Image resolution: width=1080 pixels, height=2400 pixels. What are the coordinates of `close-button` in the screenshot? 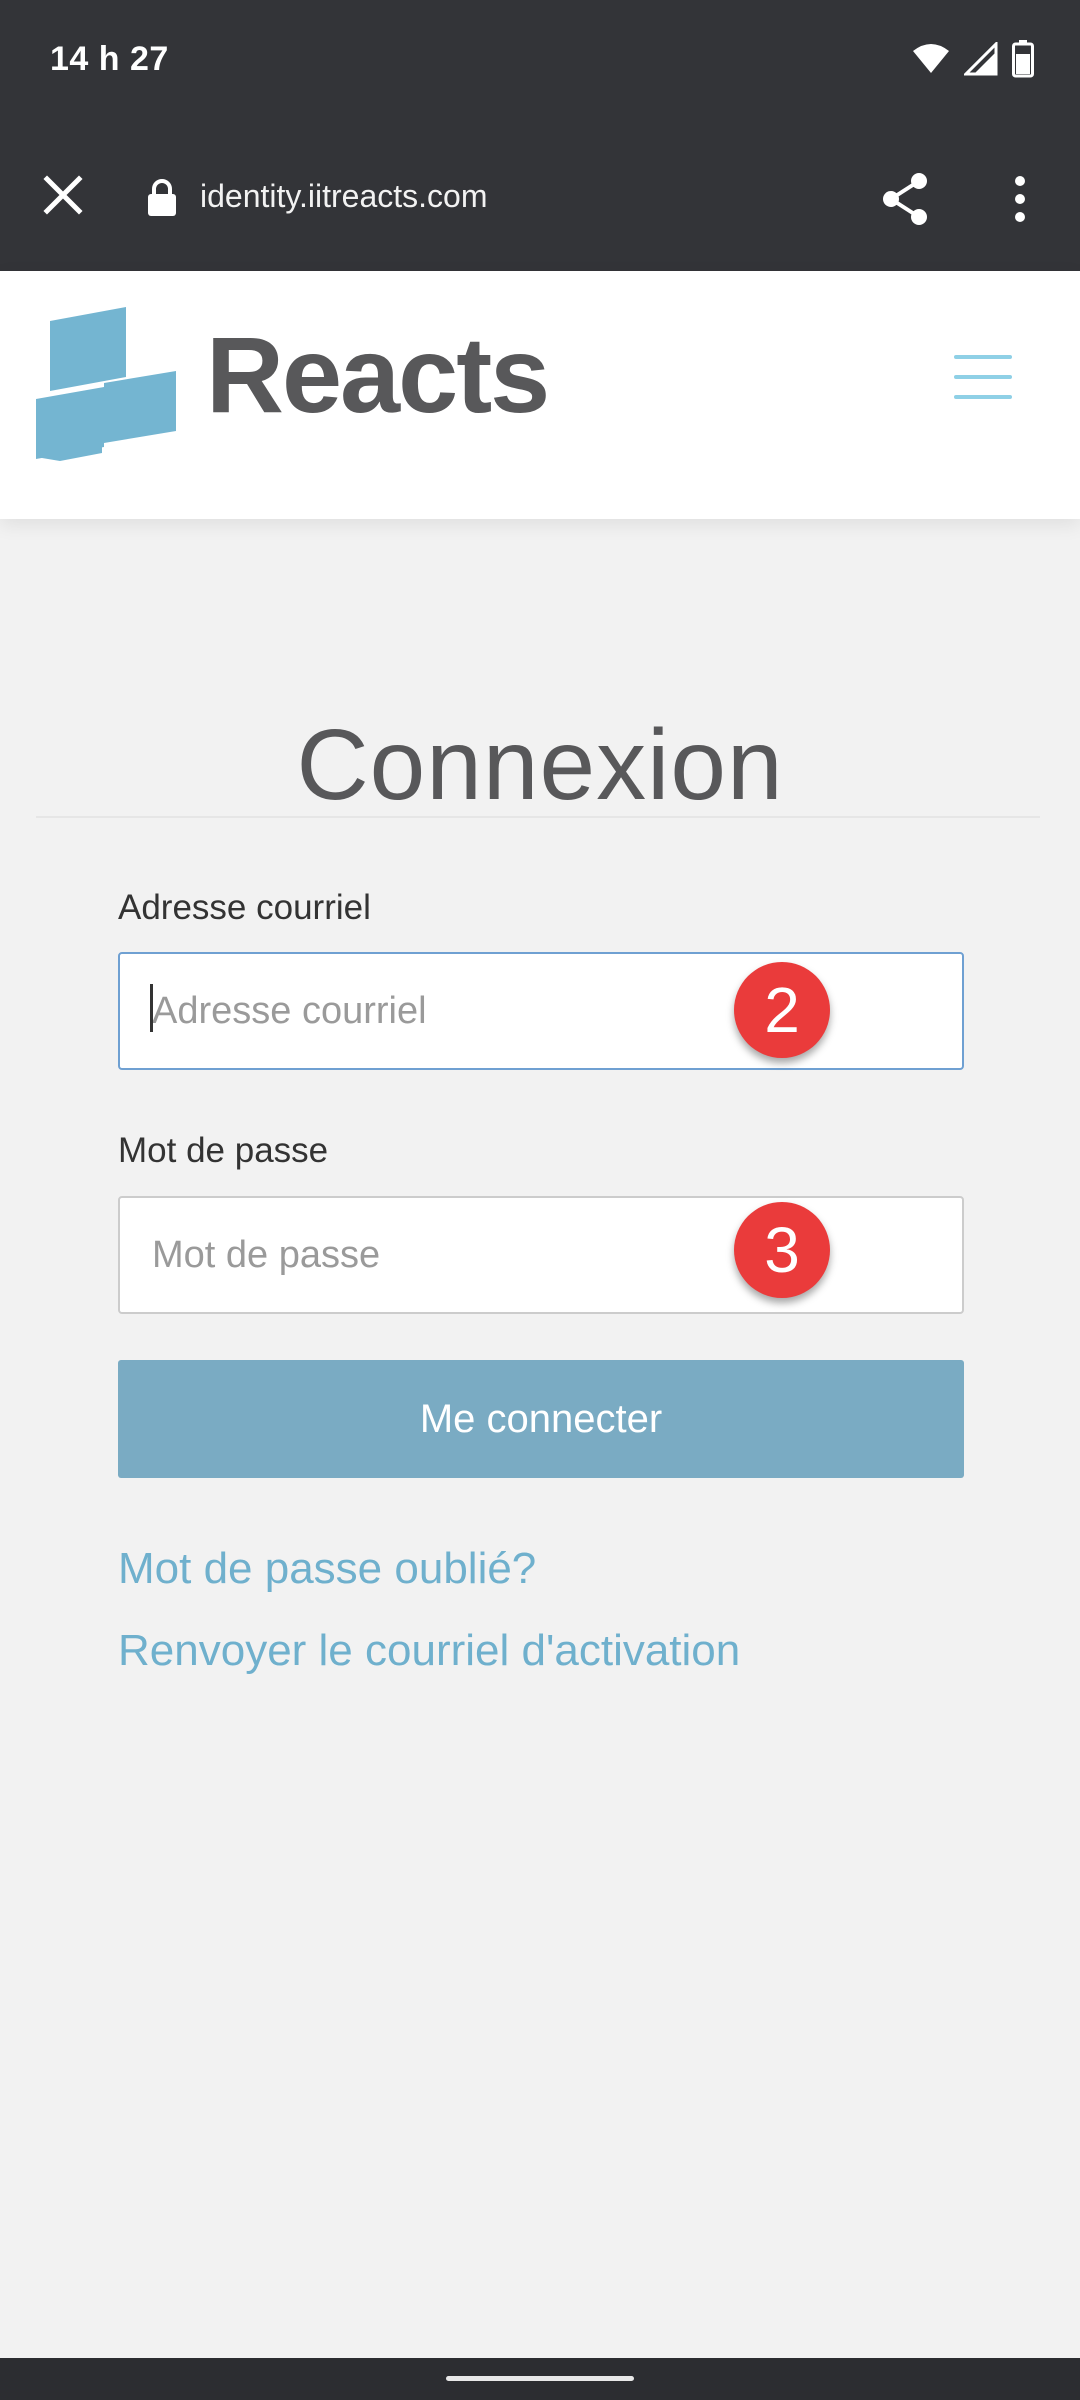 It's located at (63, 195).